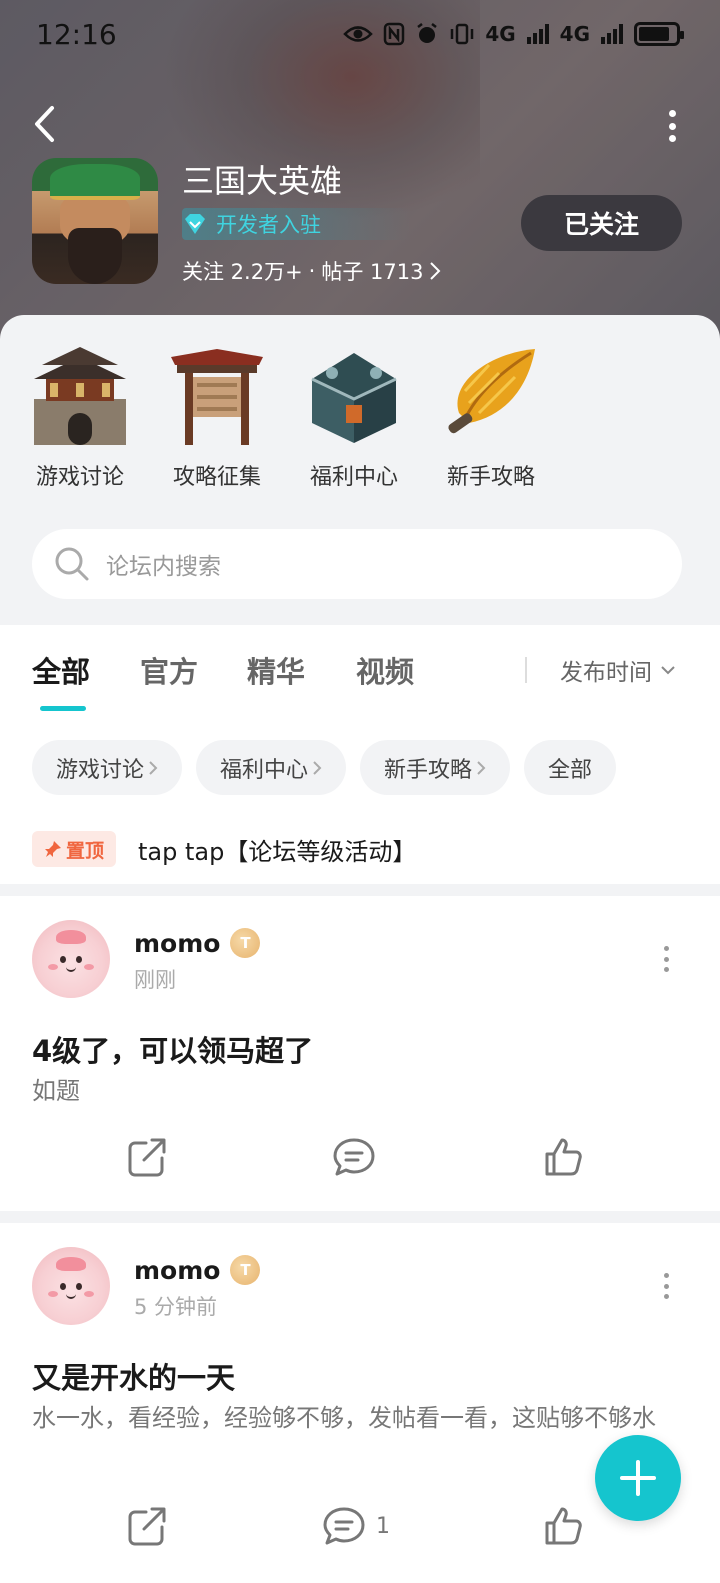  What do you see at coordinates (61, 670) in the screenshot?
I see `tab-all: 全部` at bounding box center [61, 670].